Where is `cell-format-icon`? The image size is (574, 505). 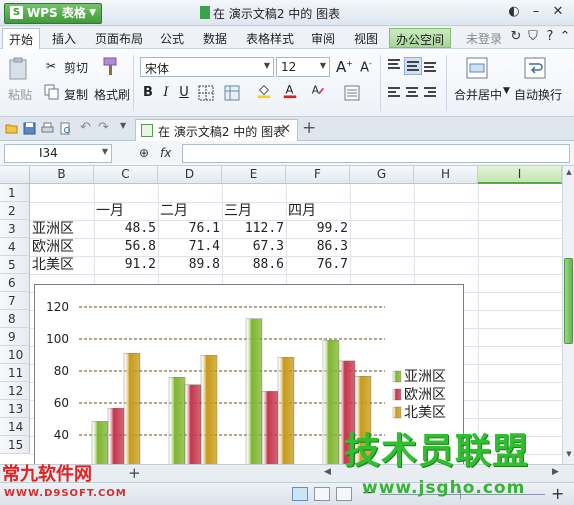 cell-format-icon is located at coordinates (352, 93).